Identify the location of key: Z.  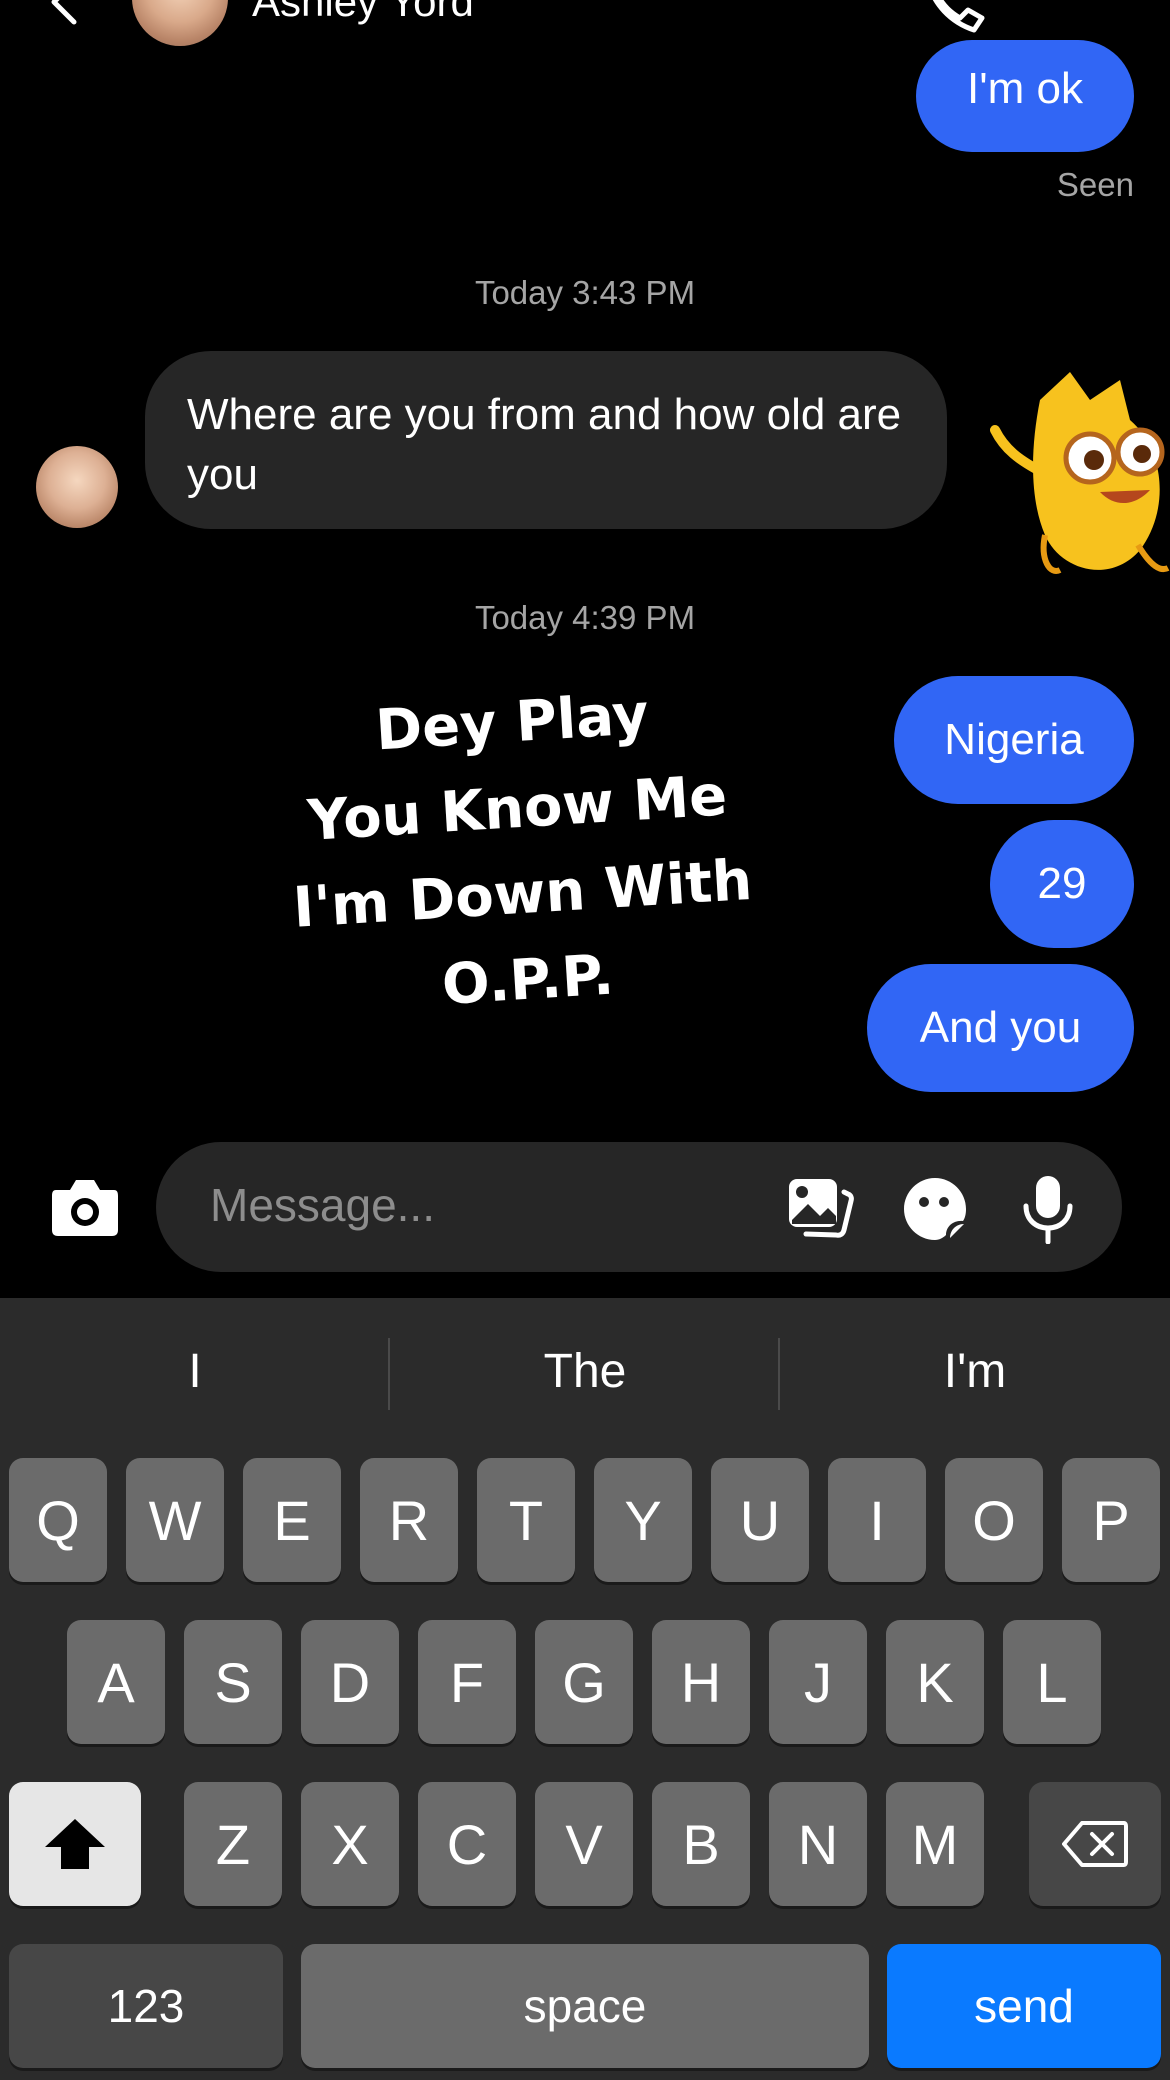
(233, 1844).